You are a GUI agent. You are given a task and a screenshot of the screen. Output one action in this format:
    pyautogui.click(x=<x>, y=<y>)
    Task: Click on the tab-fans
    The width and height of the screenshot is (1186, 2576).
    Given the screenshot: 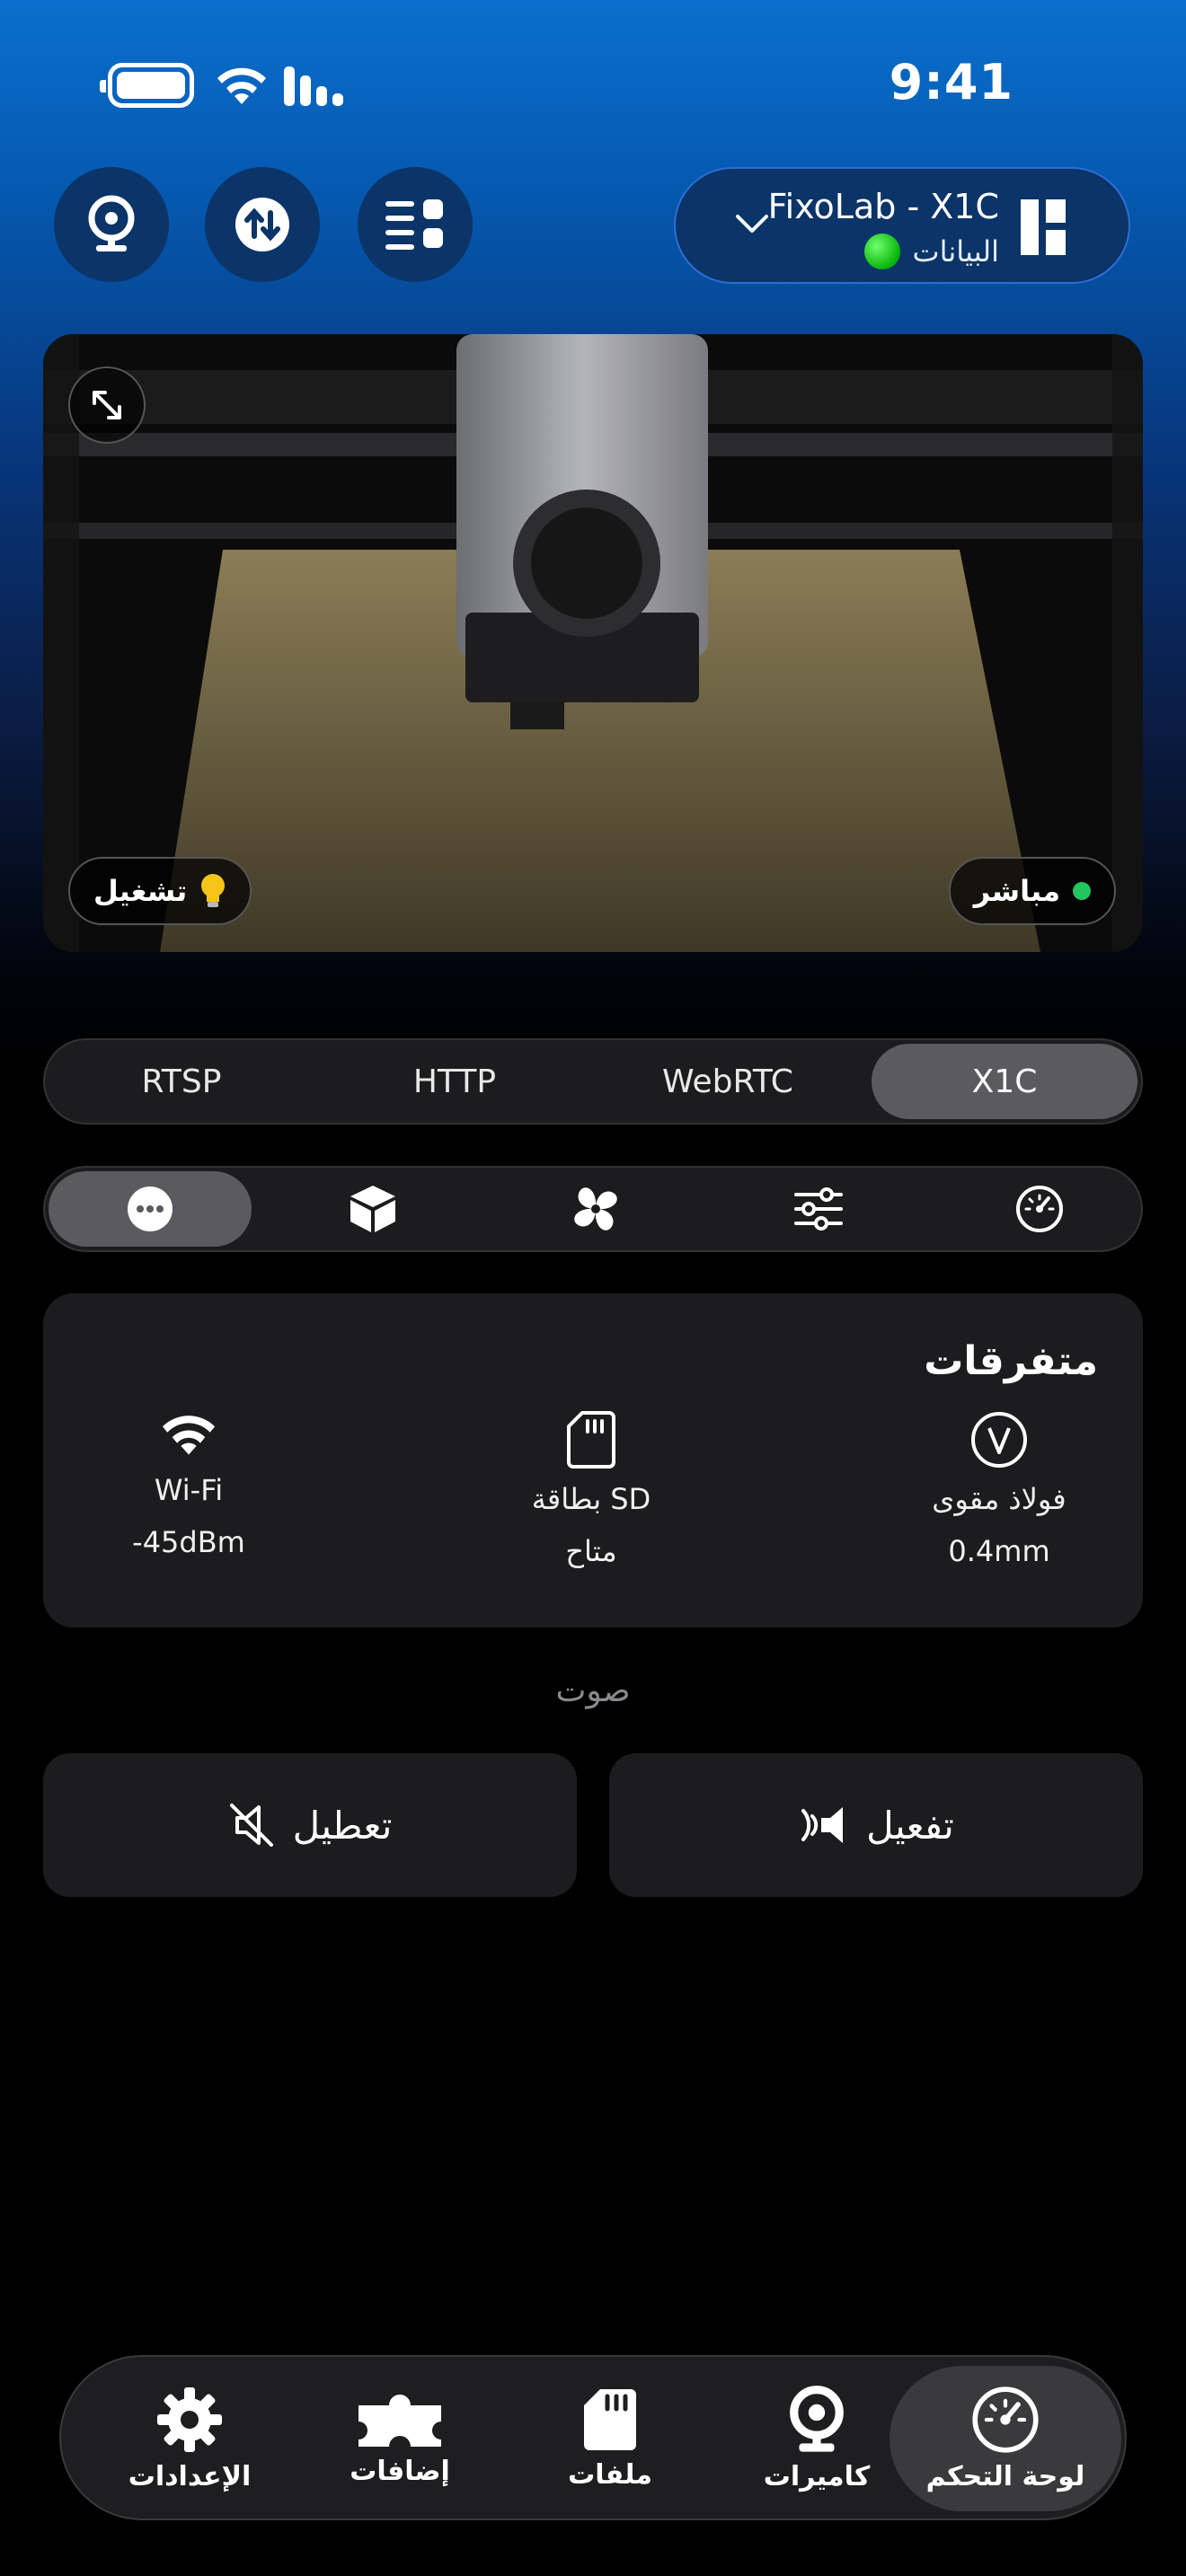 What is the action you would take?
    pyautogui.click(x=595, y=1209)
    